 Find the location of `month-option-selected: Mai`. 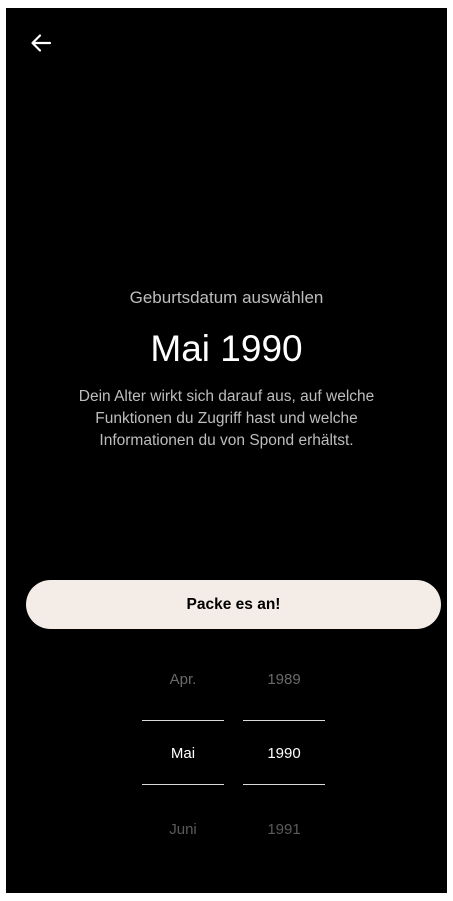

month-option-selected: Mai is located at coordinates (183, 753).